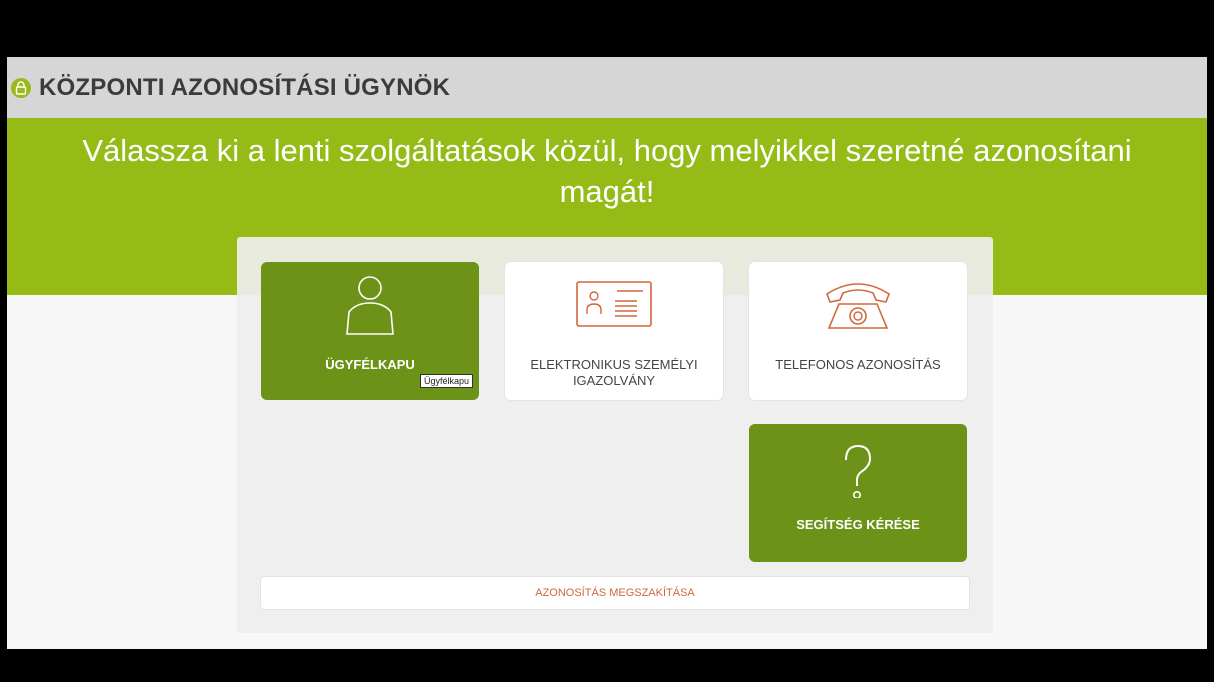 The width and height of the screenshot is (1214, 682). What do you see at coordinates (615, 593) in the screenshot?
I see `cancel-auth-button: AZONOSÍTÁS MEGSZAKÍTÁSA` at bounding box center [615, 593].